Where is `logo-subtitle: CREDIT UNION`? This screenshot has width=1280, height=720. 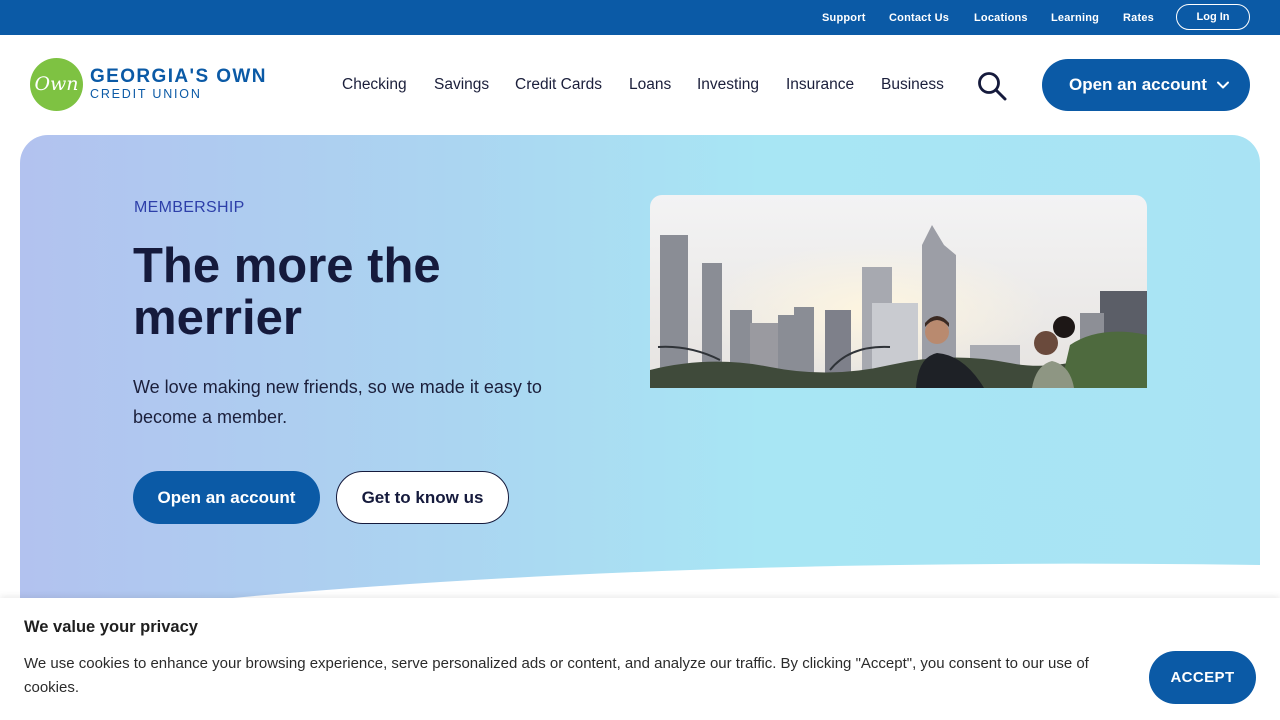 logo-subtitle: CREDIT UNION is located at coordinates (146, 94).